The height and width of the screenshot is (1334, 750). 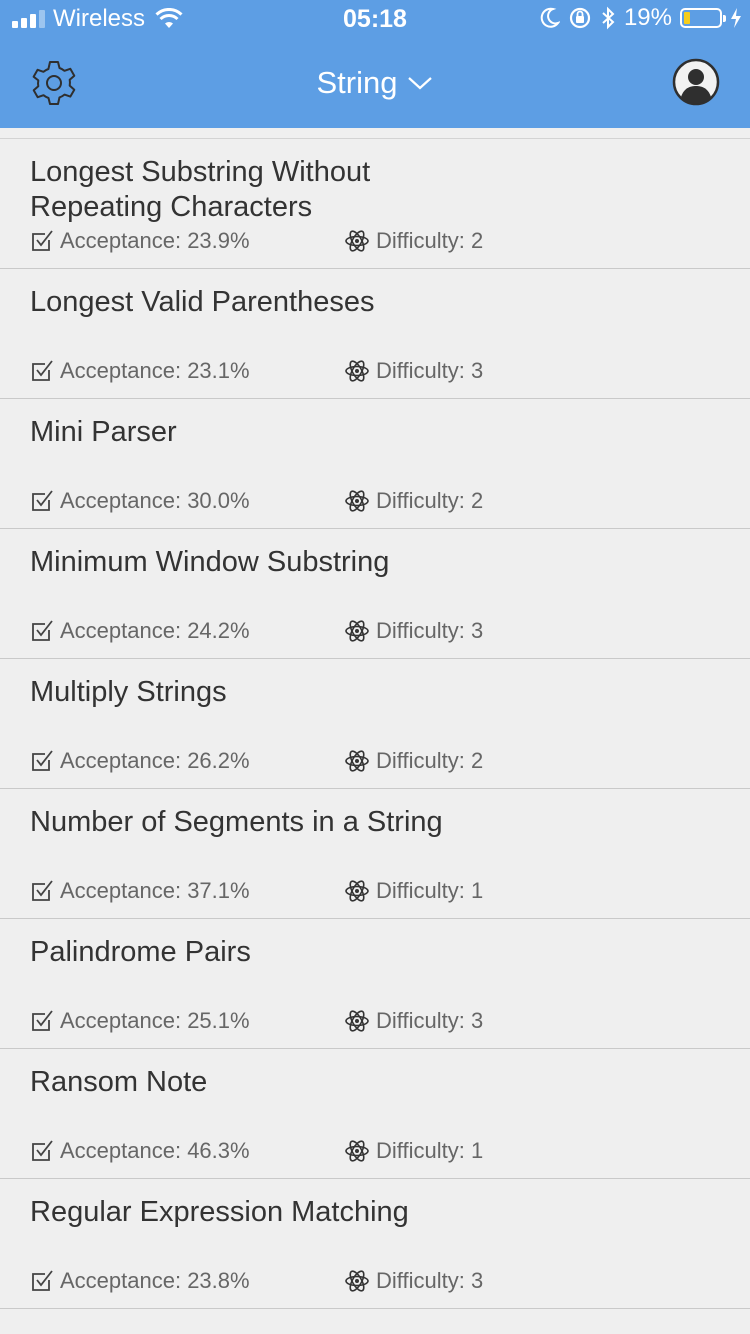 What do you see at coordinates (155, 1280) in the screenshot?
I see `acceptance-text: Acceptance: 23.8%` at bounding box center [155, 1280].